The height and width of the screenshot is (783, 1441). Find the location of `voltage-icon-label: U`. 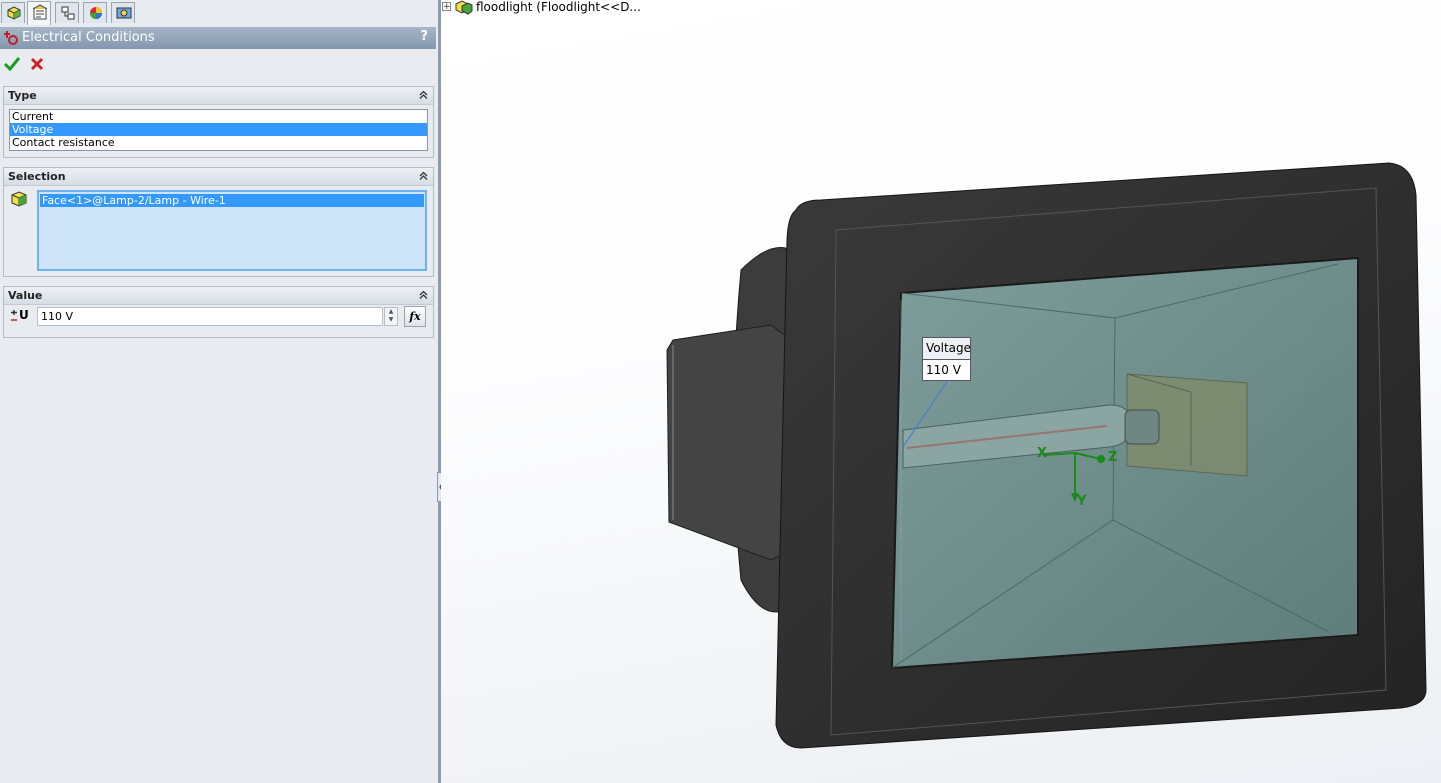

voltage-icon-label: U is located at coordinates (24, 315).